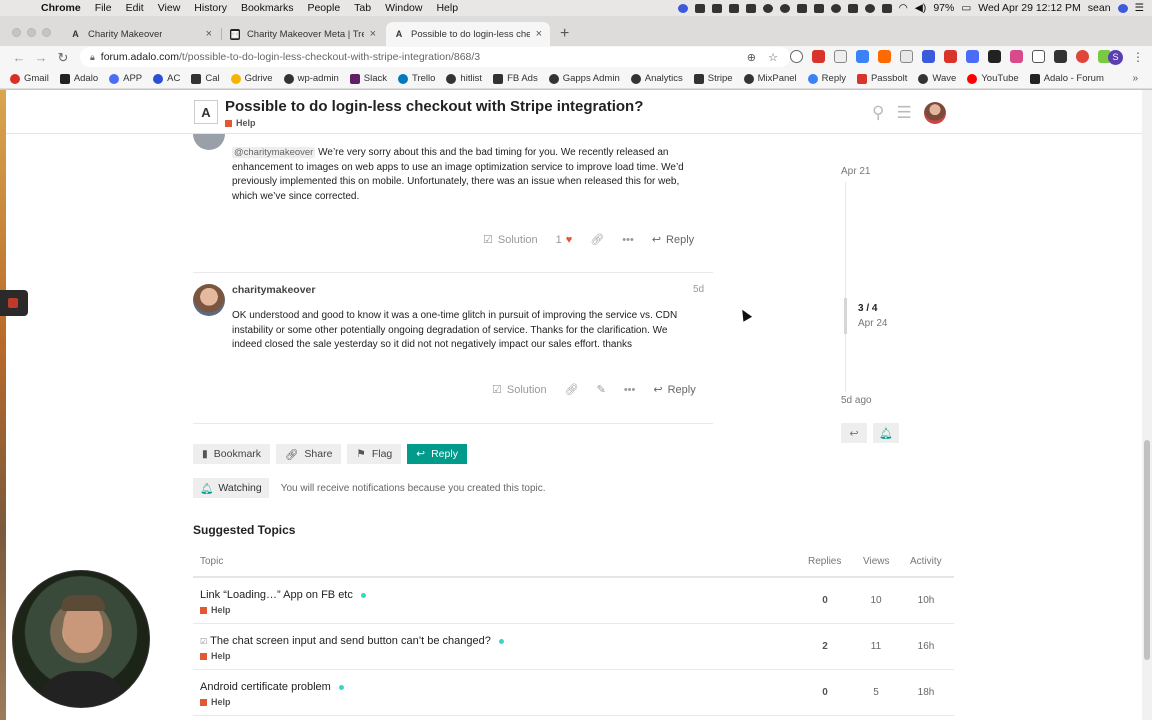 The image size is (1152, 720). What do you see at coordinates (272, 687) in the screenshot?
I see `topic-link: Android certificate problem` at bounding box center [272, 687].